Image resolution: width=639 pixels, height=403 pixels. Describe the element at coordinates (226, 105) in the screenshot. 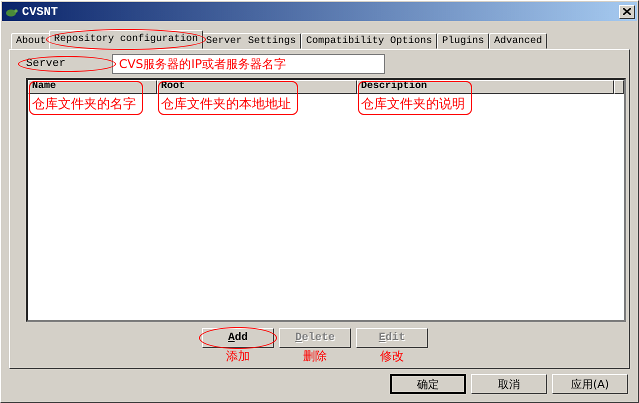

I see `annotation-text: 仓库文件夹的本地地址` at that location.